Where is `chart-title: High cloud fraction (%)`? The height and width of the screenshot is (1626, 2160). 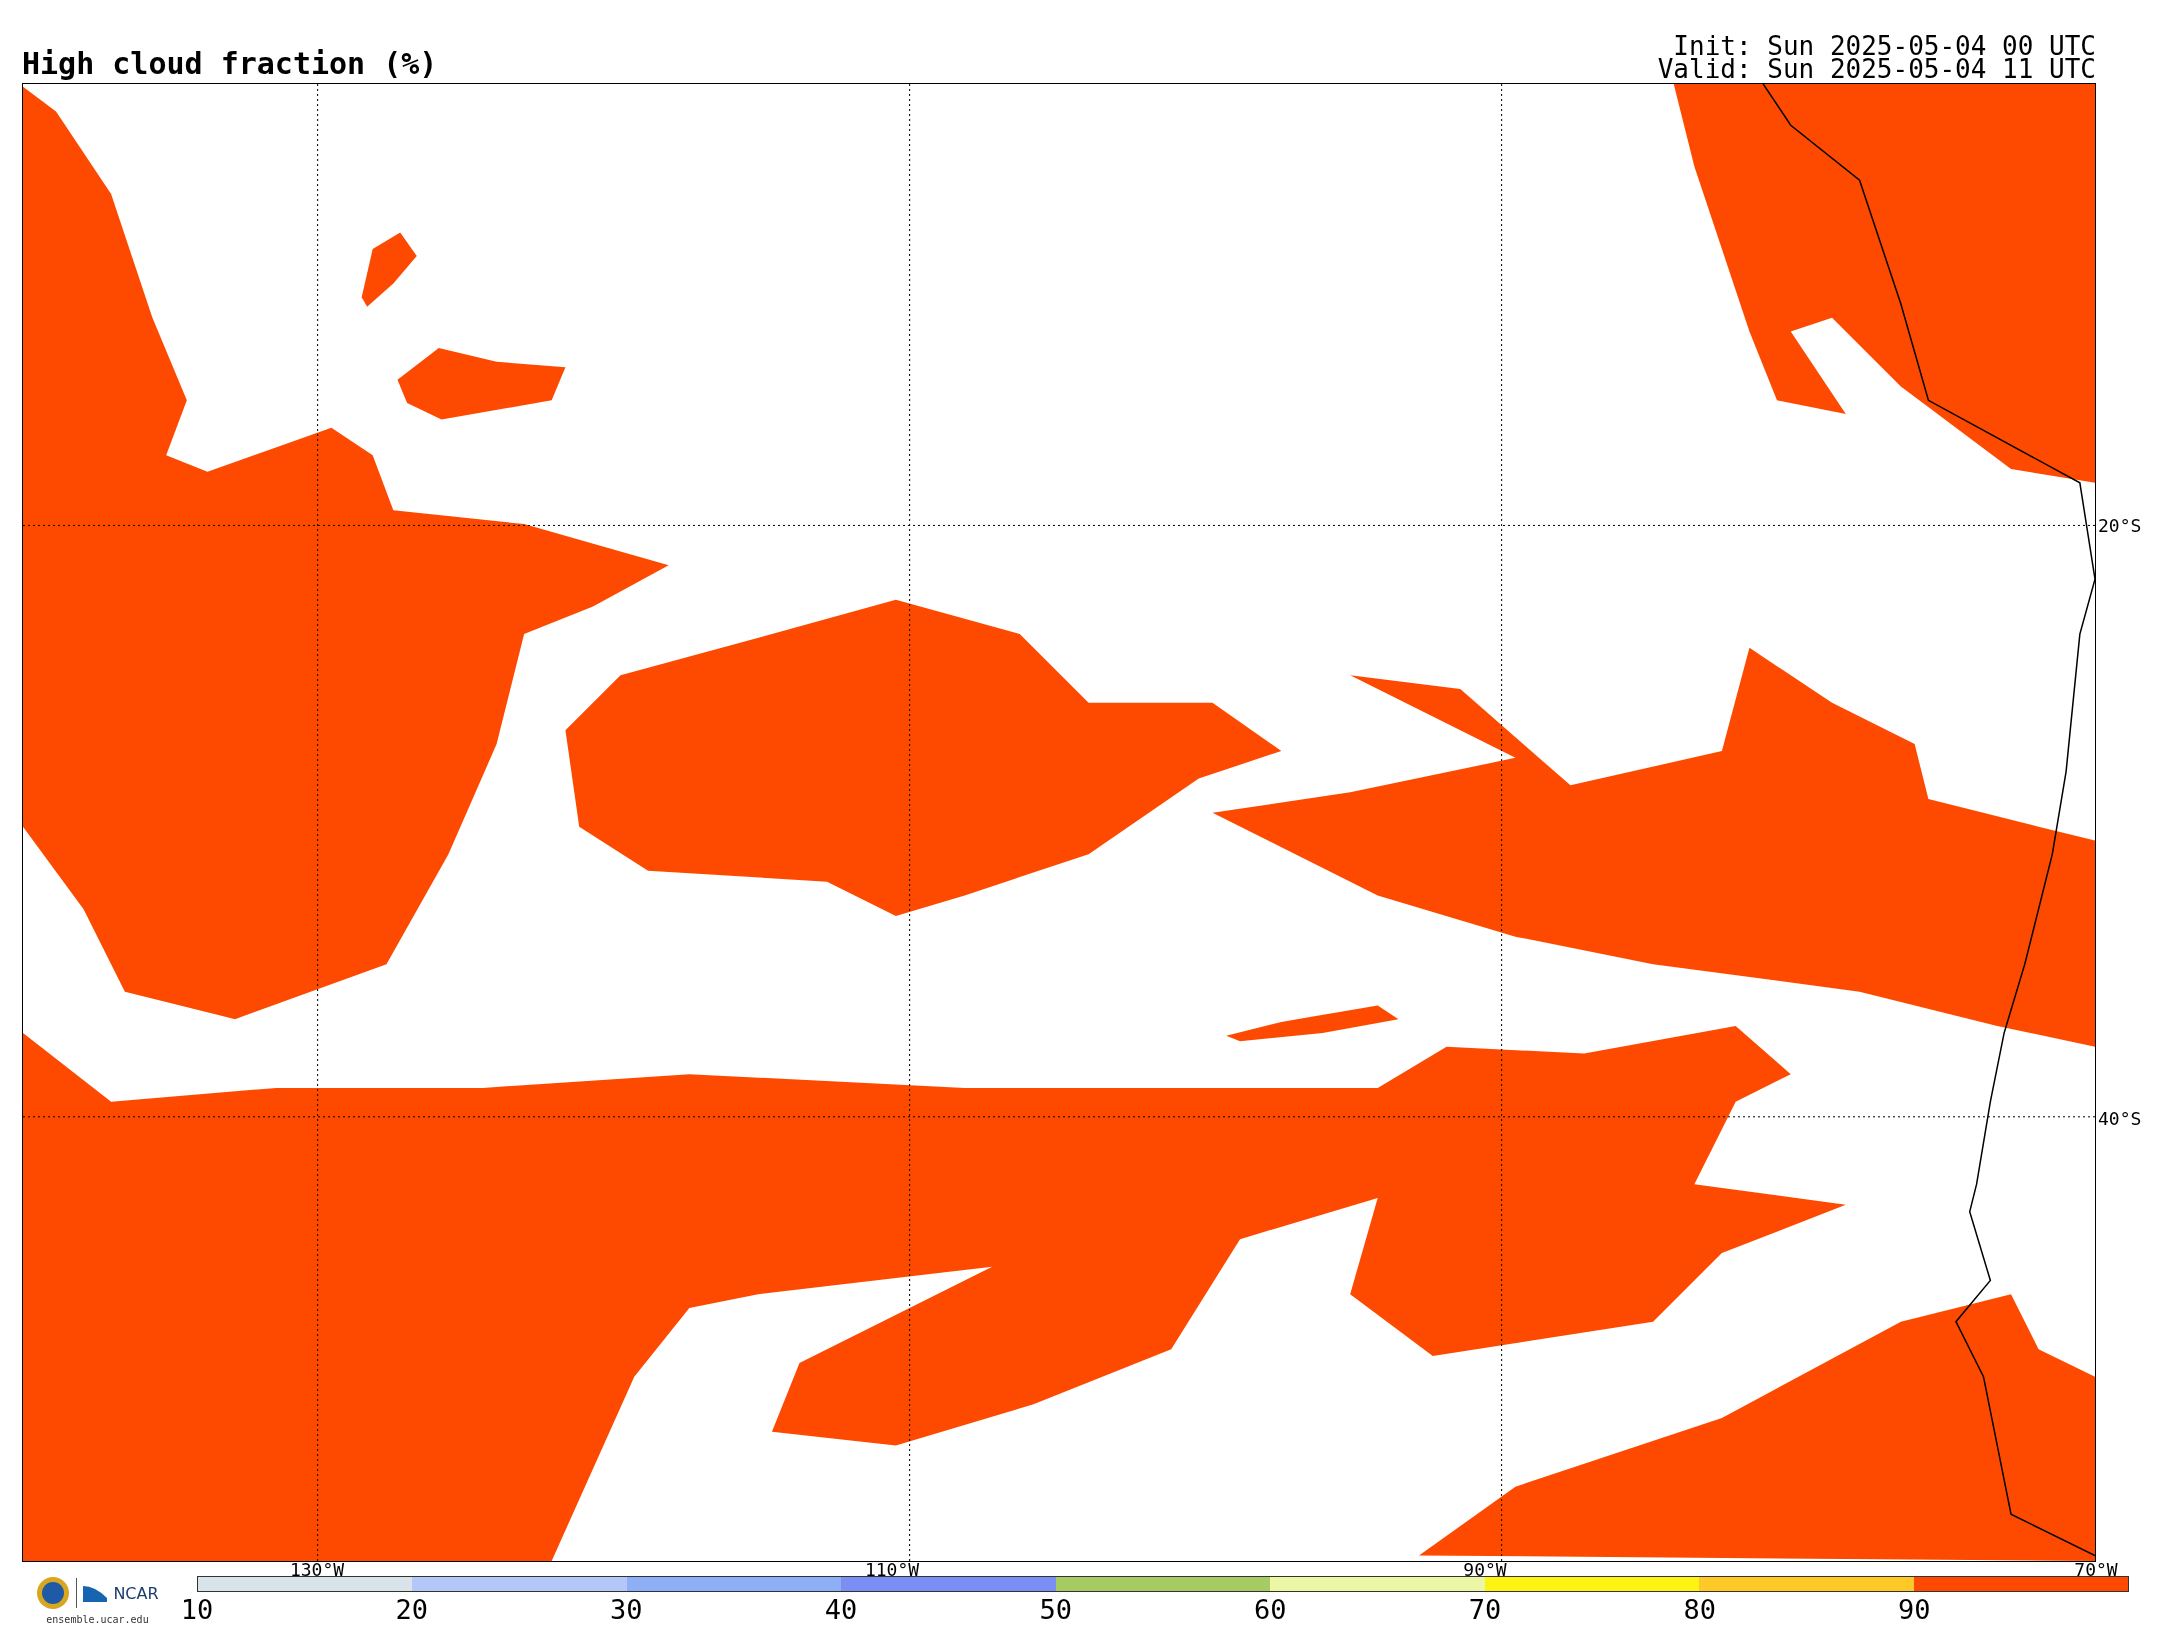
chart-title: High cloud fraction (%) is located at coordinates (230, 66).